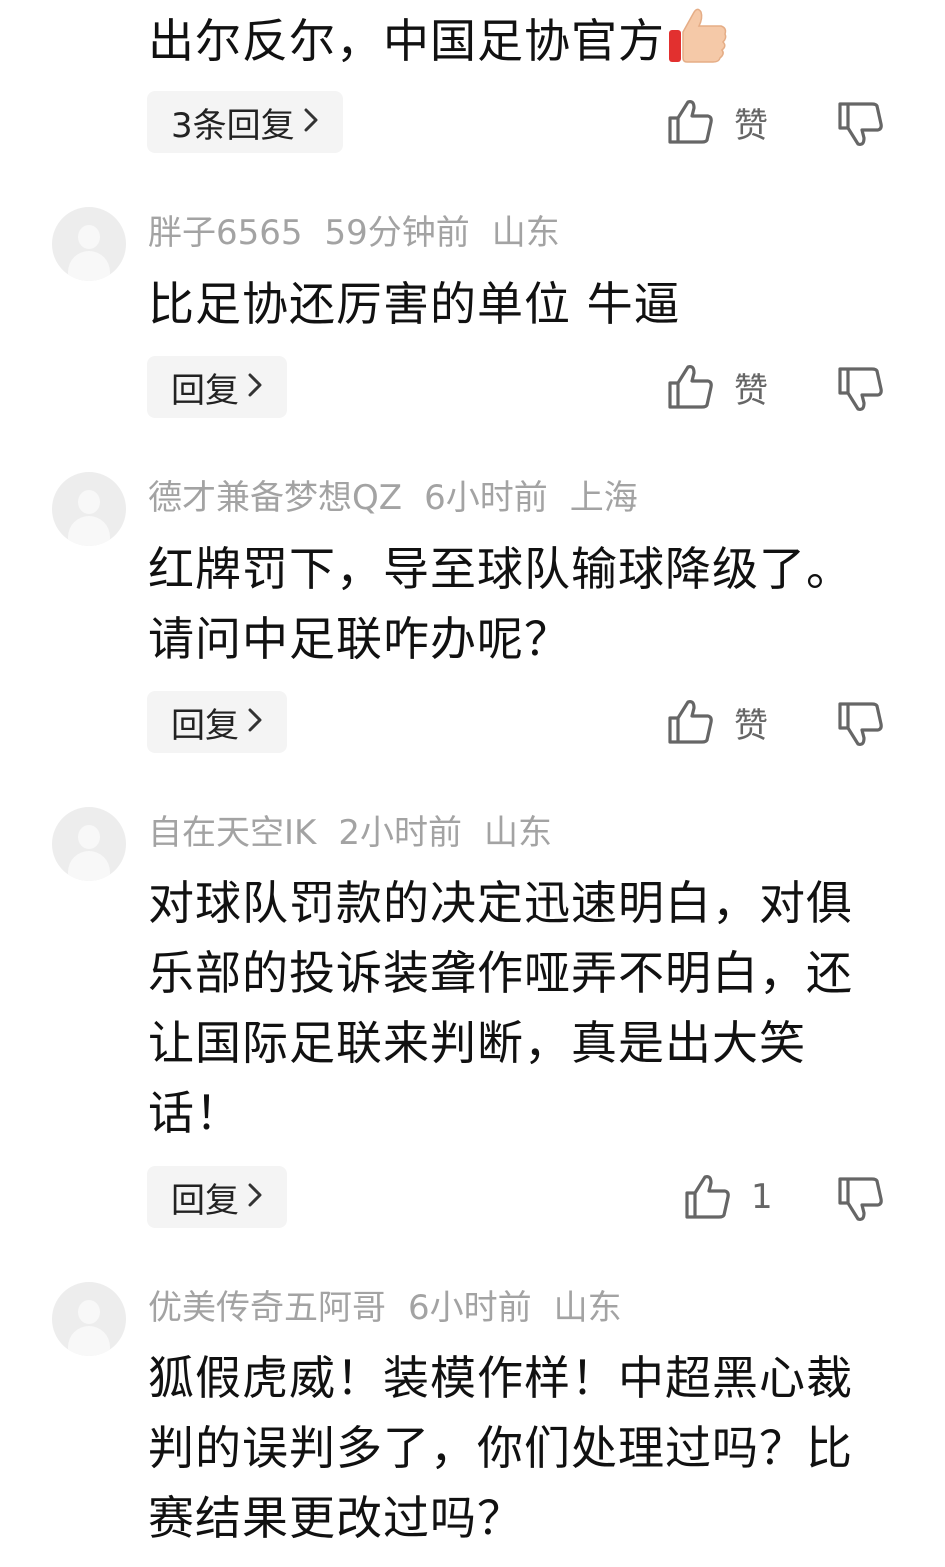  I want to click on comment-meta: 德才兼备梦想QZ 6小时前 上海, so click(404, 498).